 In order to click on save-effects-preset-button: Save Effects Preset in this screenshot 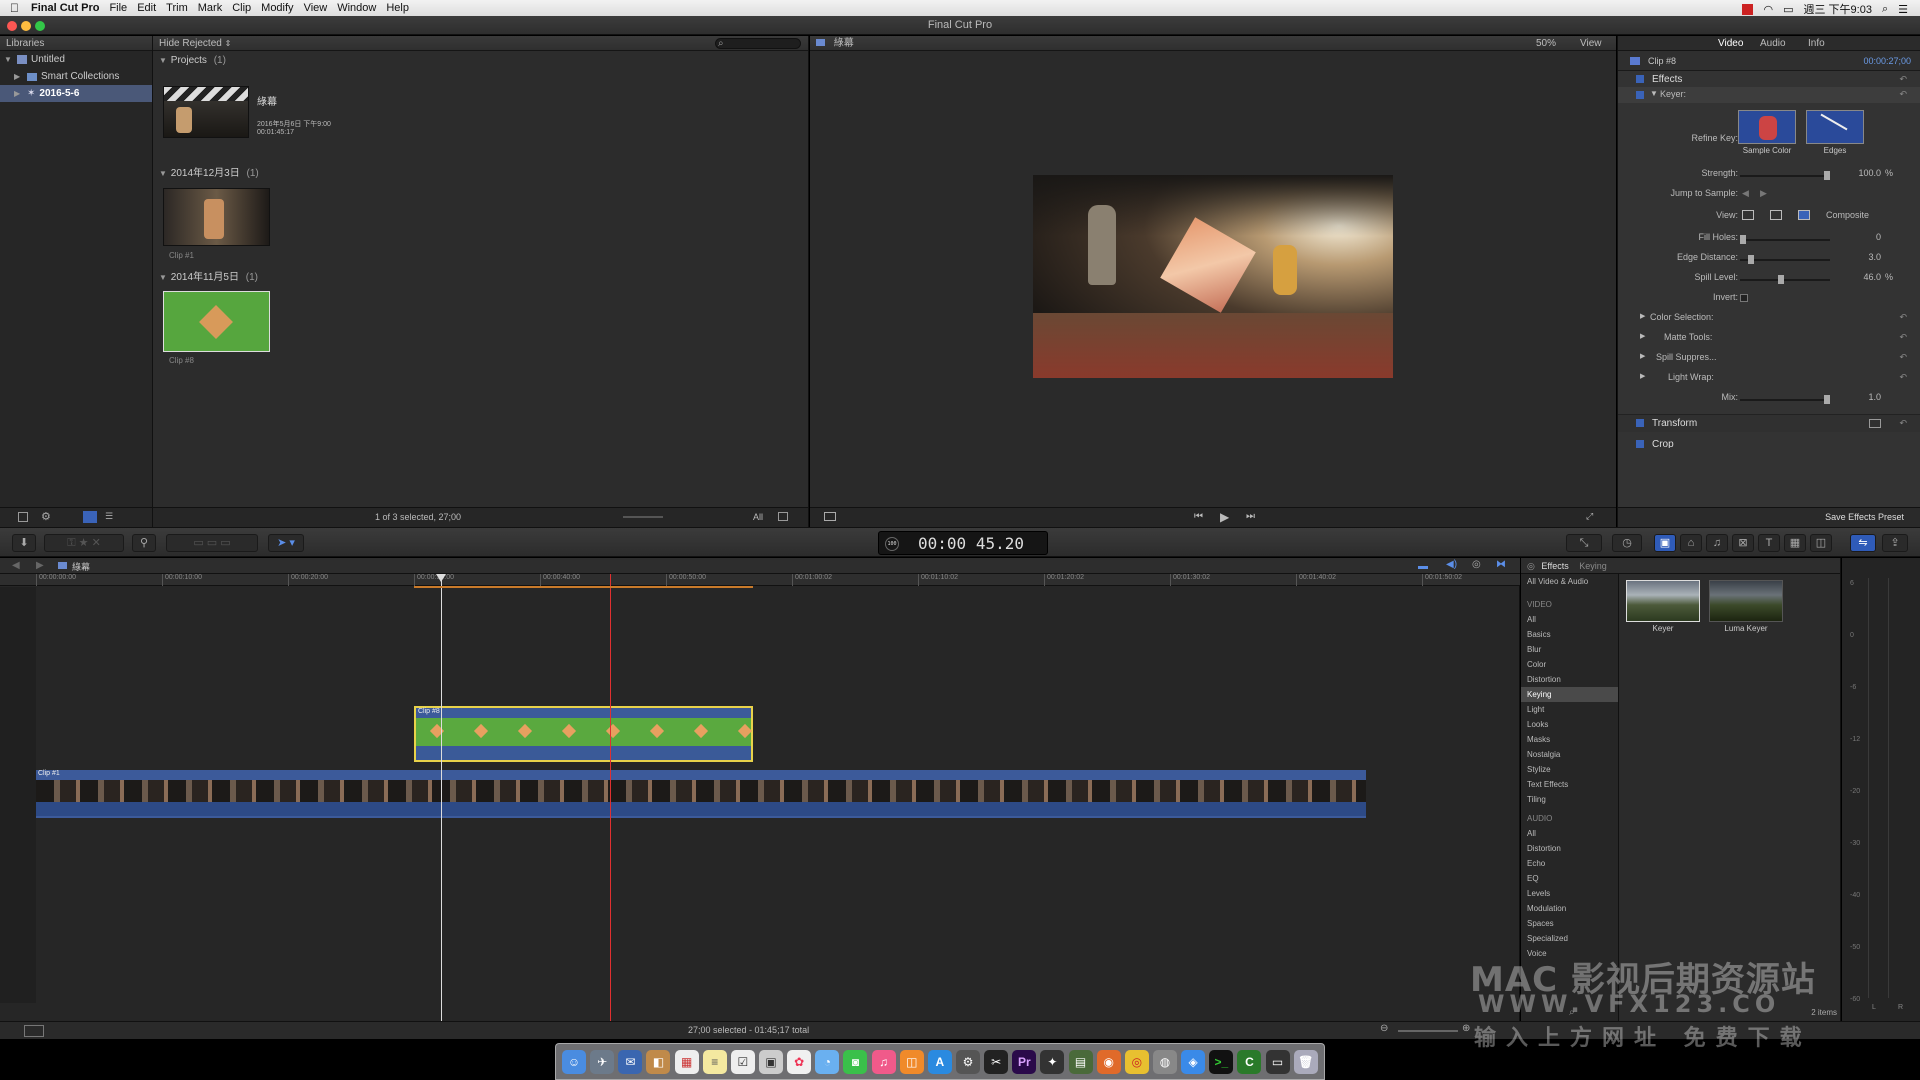, I will do `click(1864, 517)`.